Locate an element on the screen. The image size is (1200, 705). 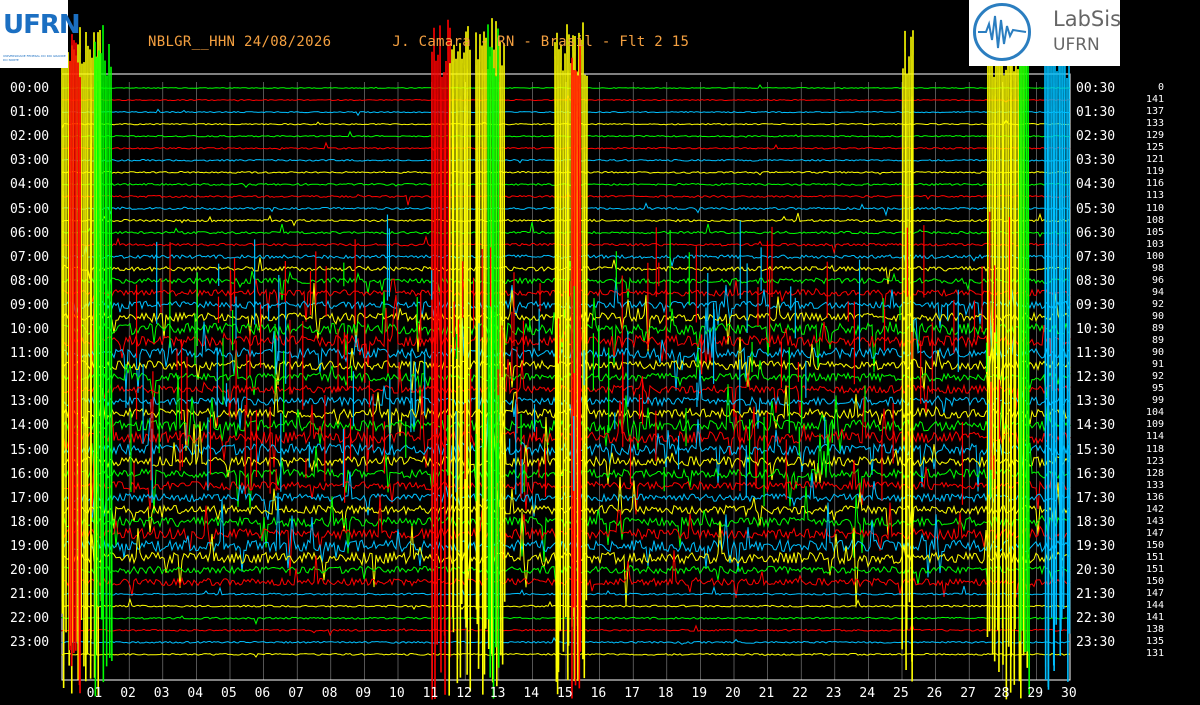
hour-label-right: 09:30 is located at coordinates (1096, 305).